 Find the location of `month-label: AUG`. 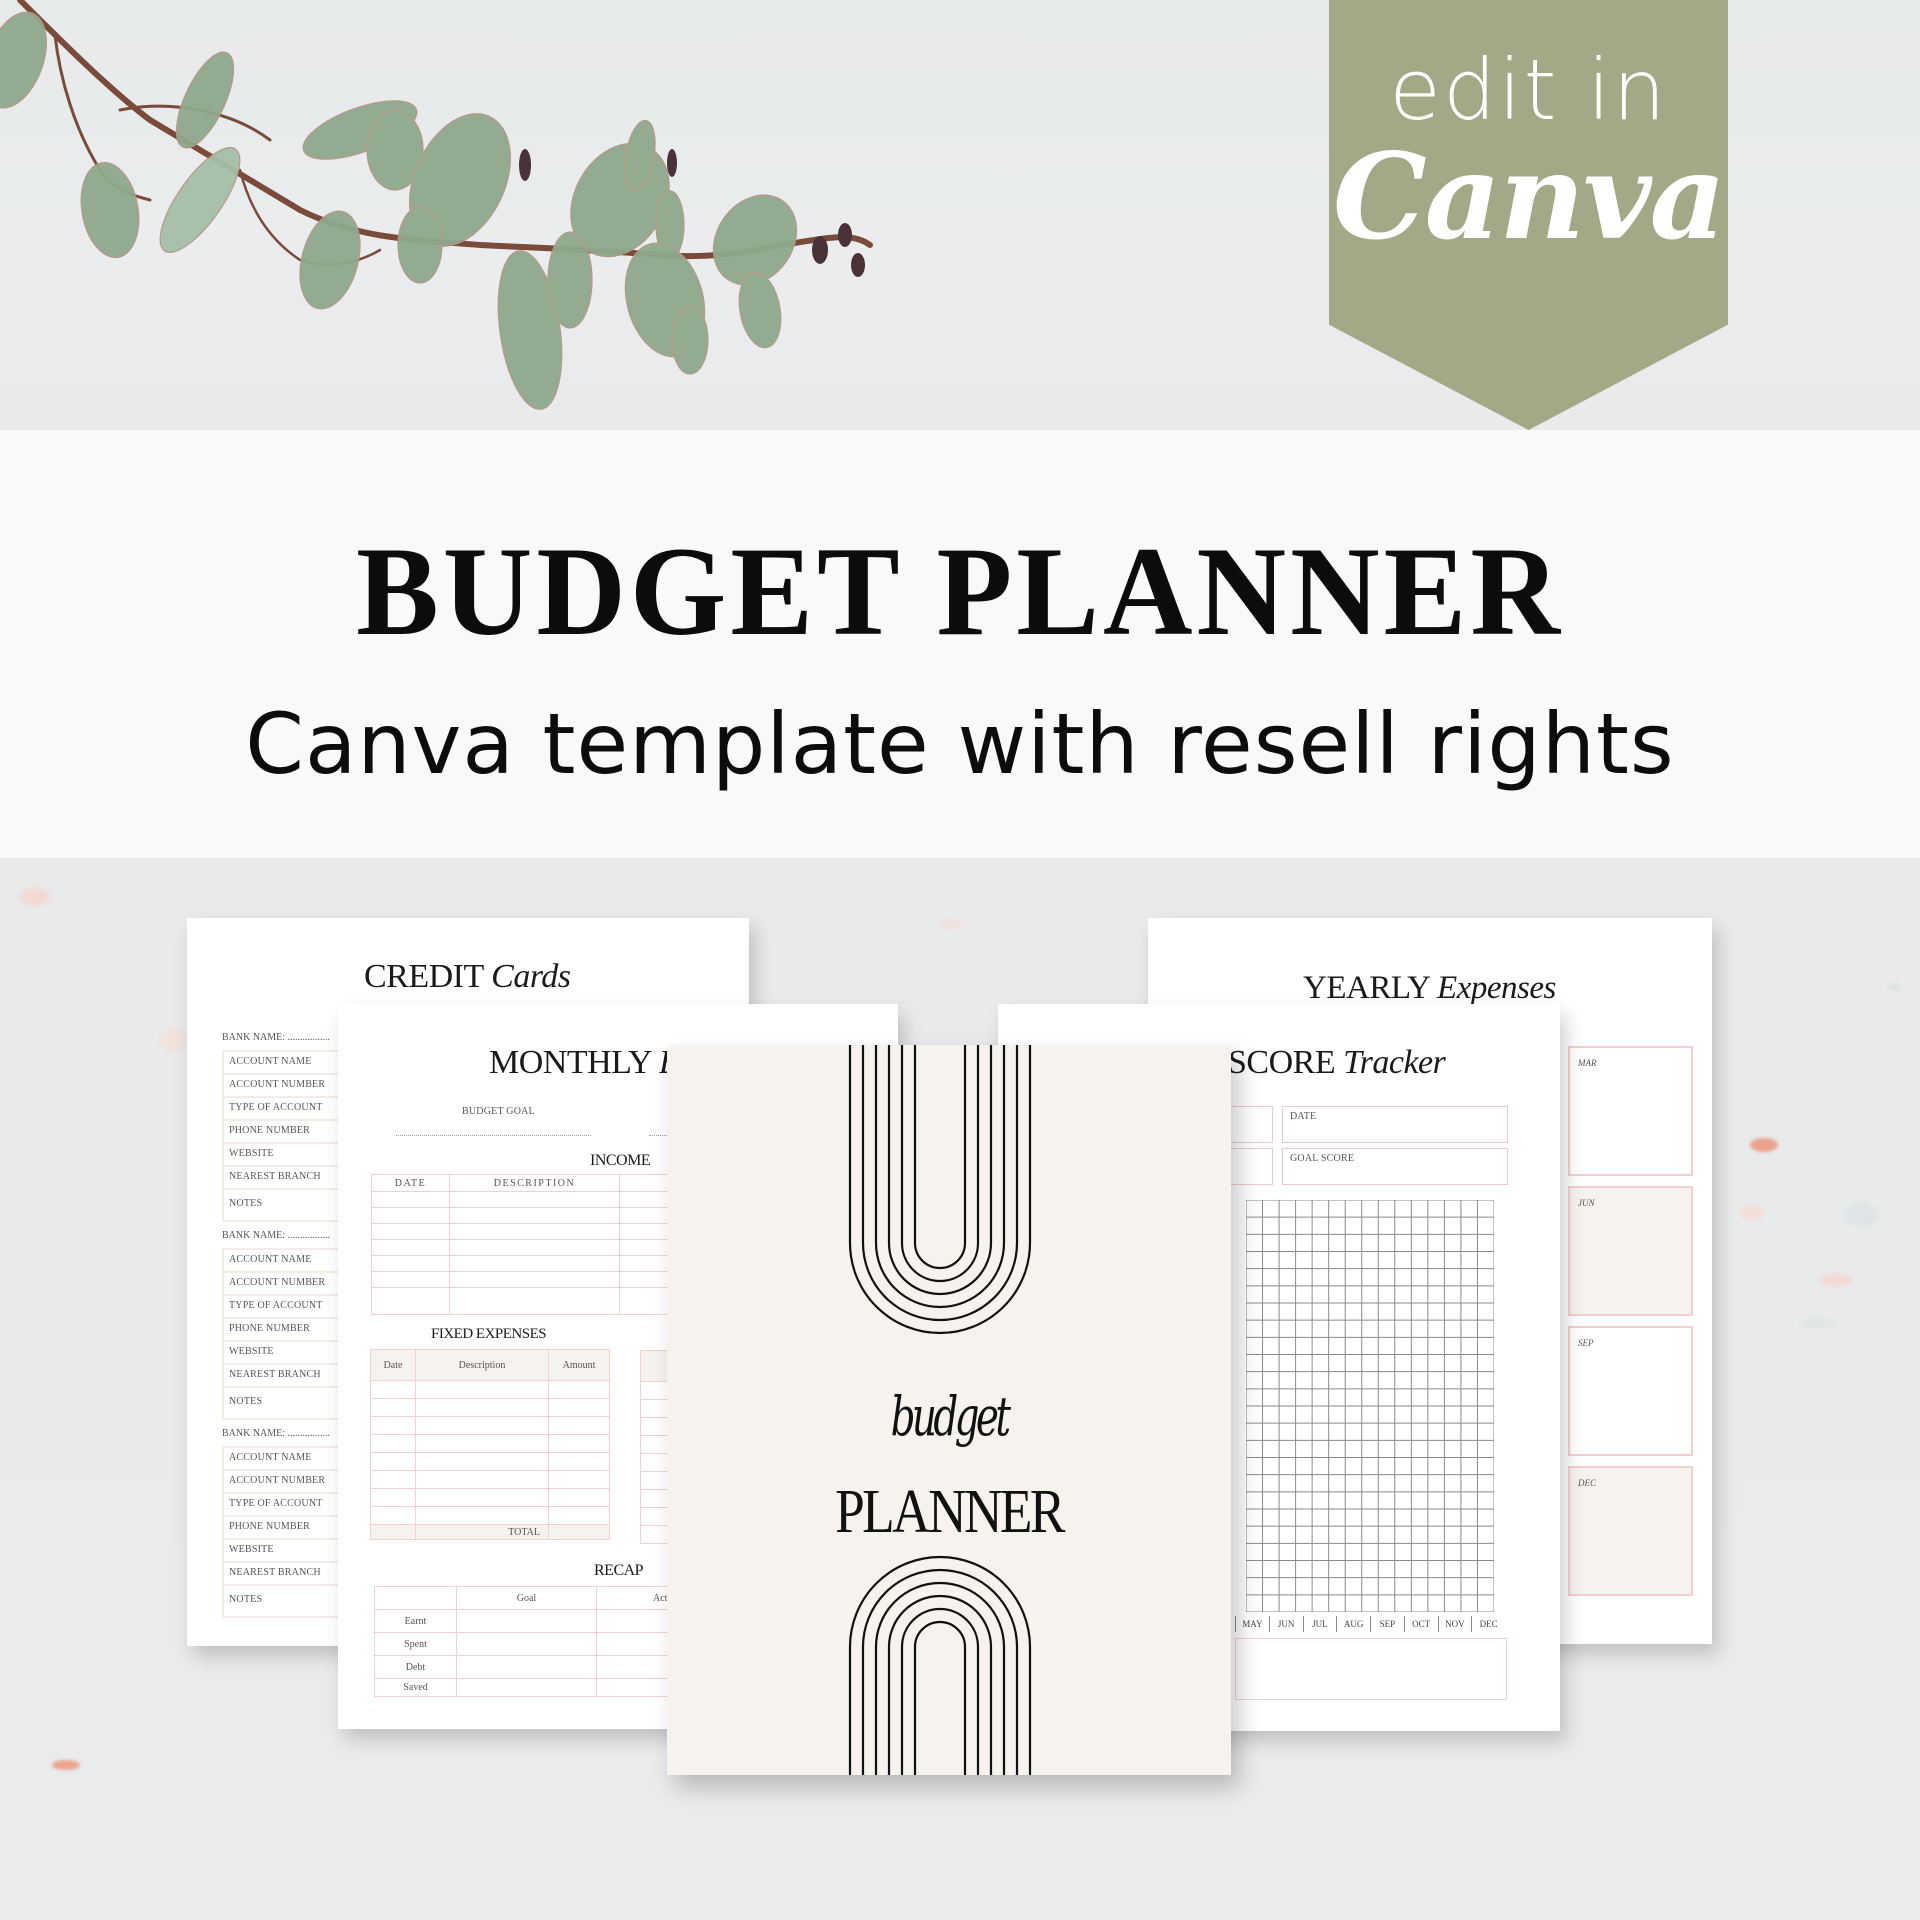

month-label: AUG is located at coordinates (1353, 1624).